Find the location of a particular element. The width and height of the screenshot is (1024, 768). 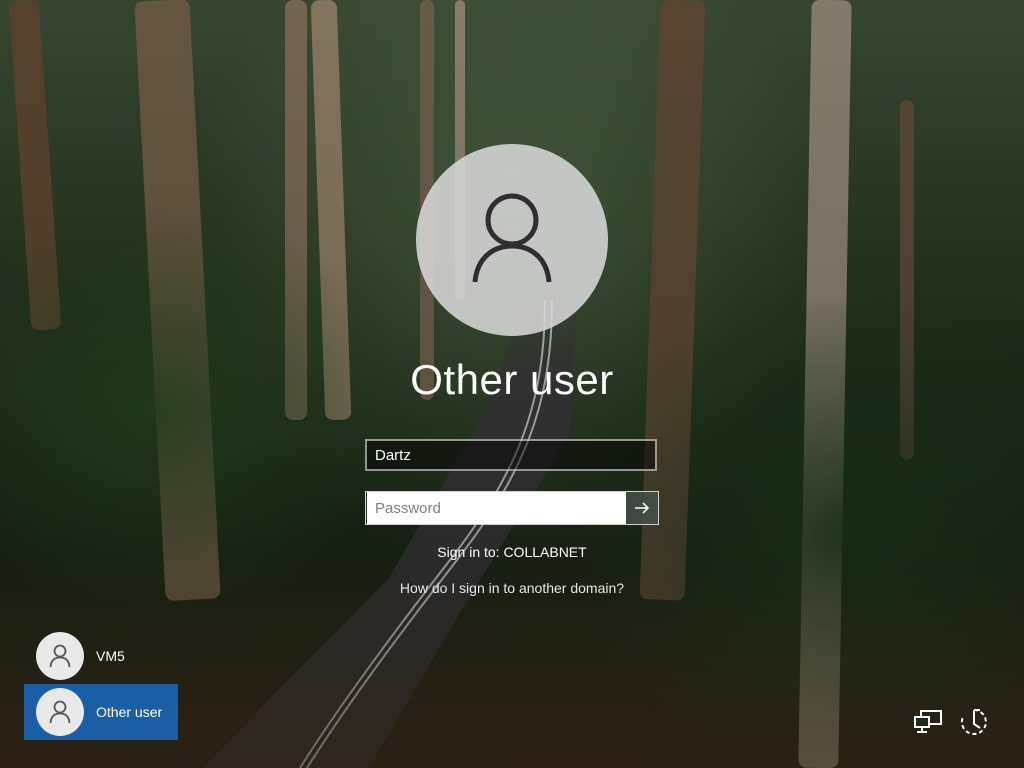

username-value: Dartz is located at coordinates (393, 455).